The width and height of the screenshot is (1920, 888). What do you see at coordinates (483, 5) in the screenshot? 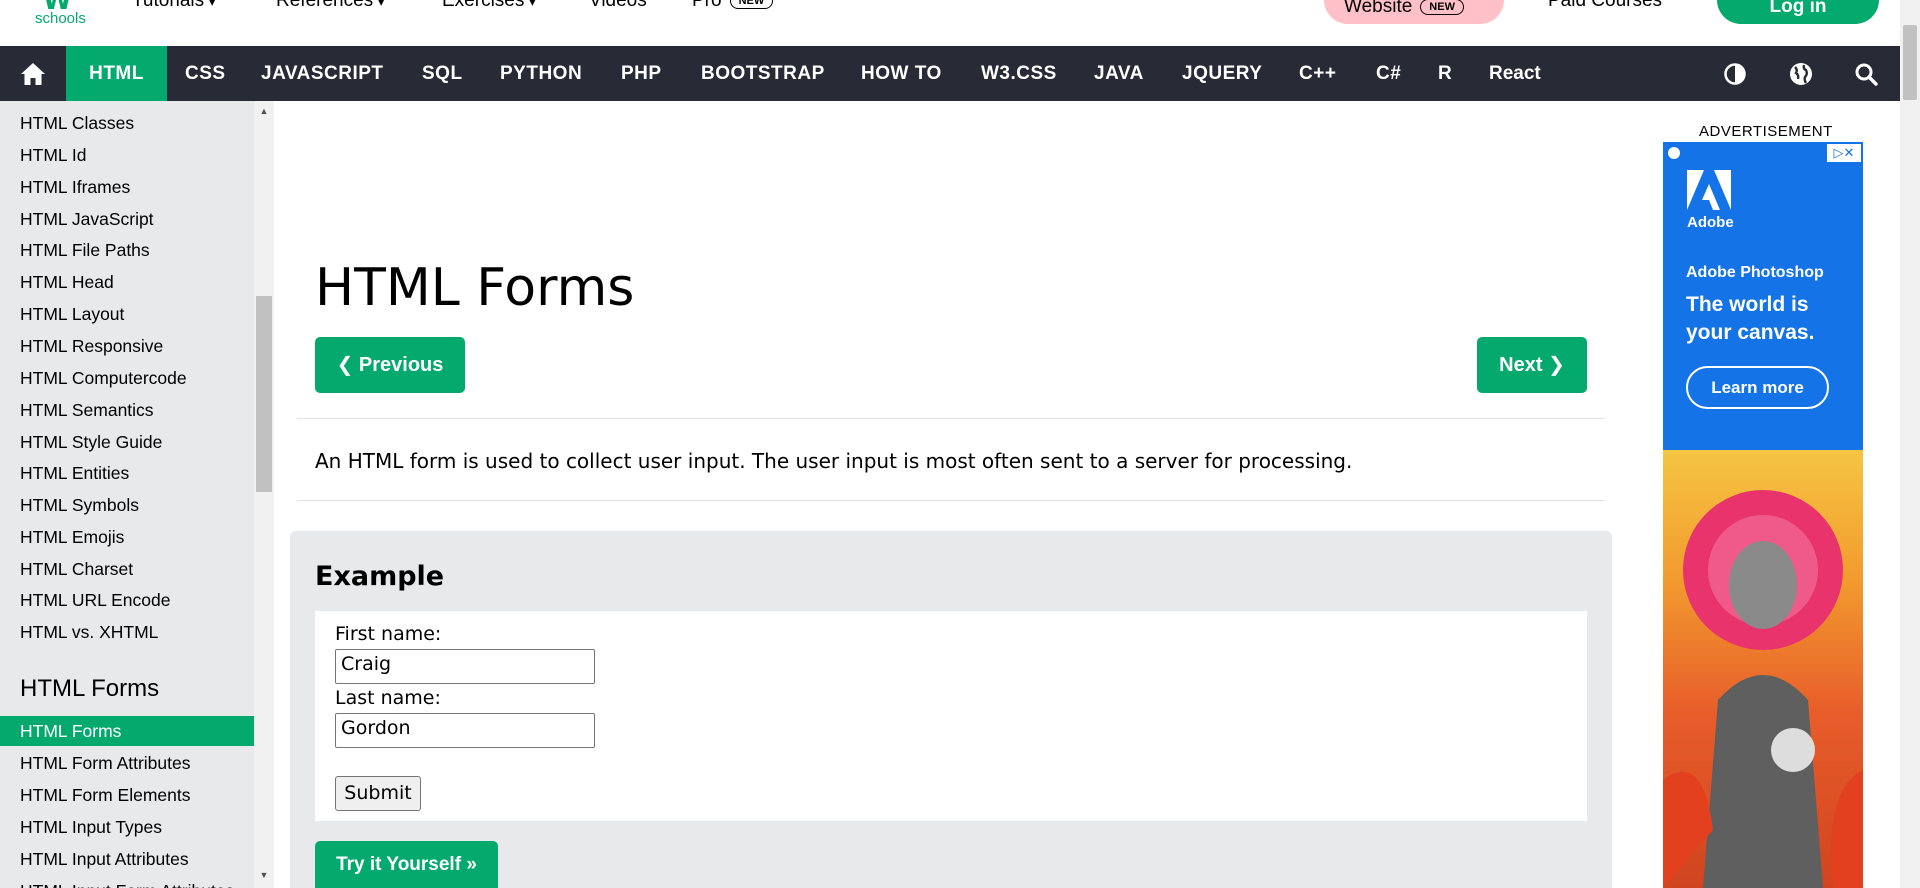
I see `nav-exercises-label: Exercises` at bounding box center [483, 5].